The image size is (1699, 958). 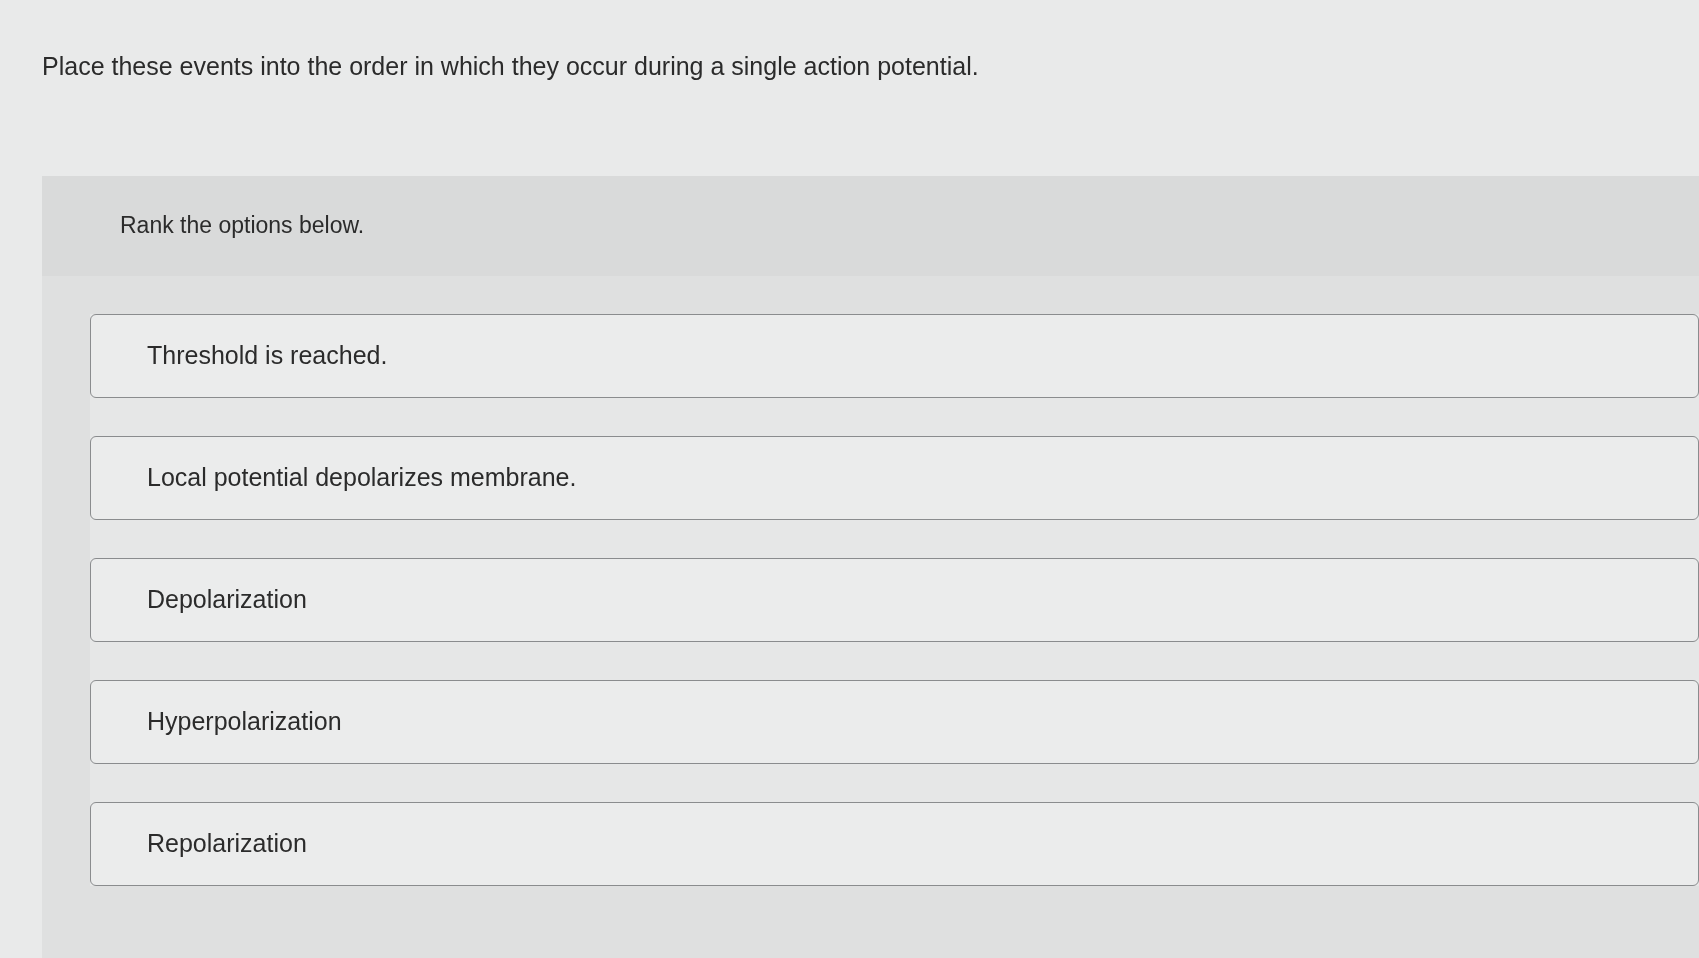 I want to click on rank-option: Hyperpolarization, so click(x=894, y=721).